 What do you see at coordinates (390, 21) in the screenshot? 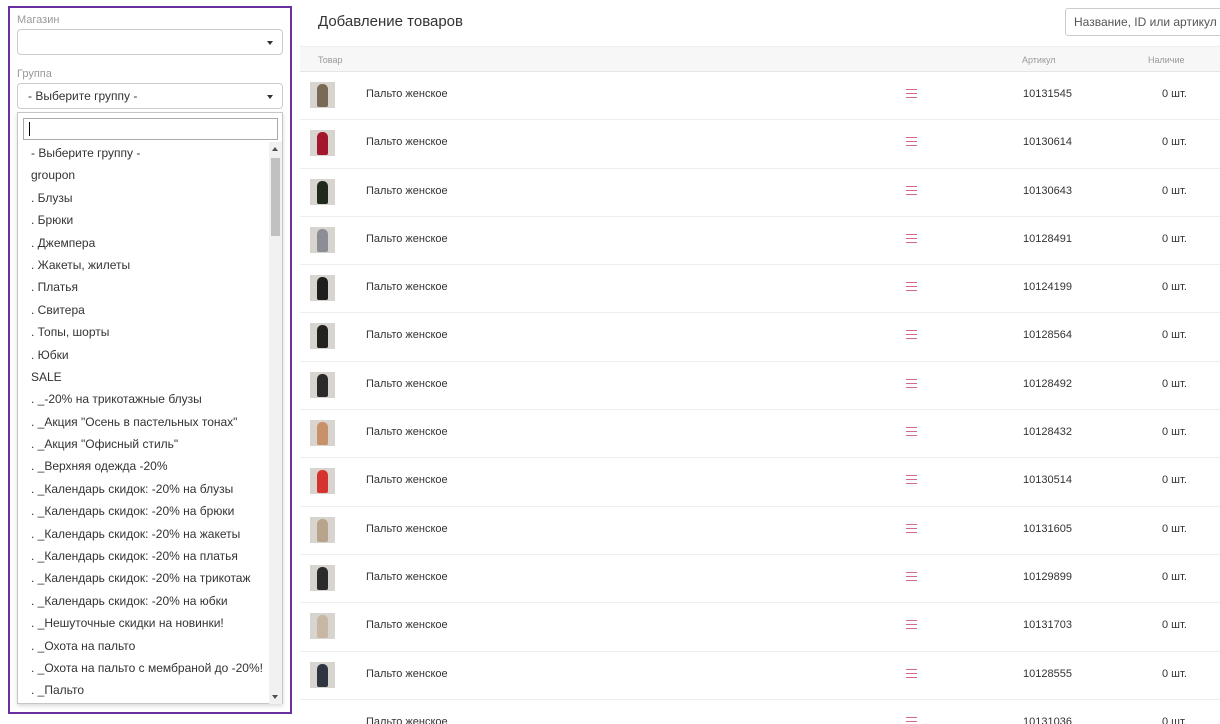
I see `page-title: Добавление товаров` at bounding box center [390, 21].